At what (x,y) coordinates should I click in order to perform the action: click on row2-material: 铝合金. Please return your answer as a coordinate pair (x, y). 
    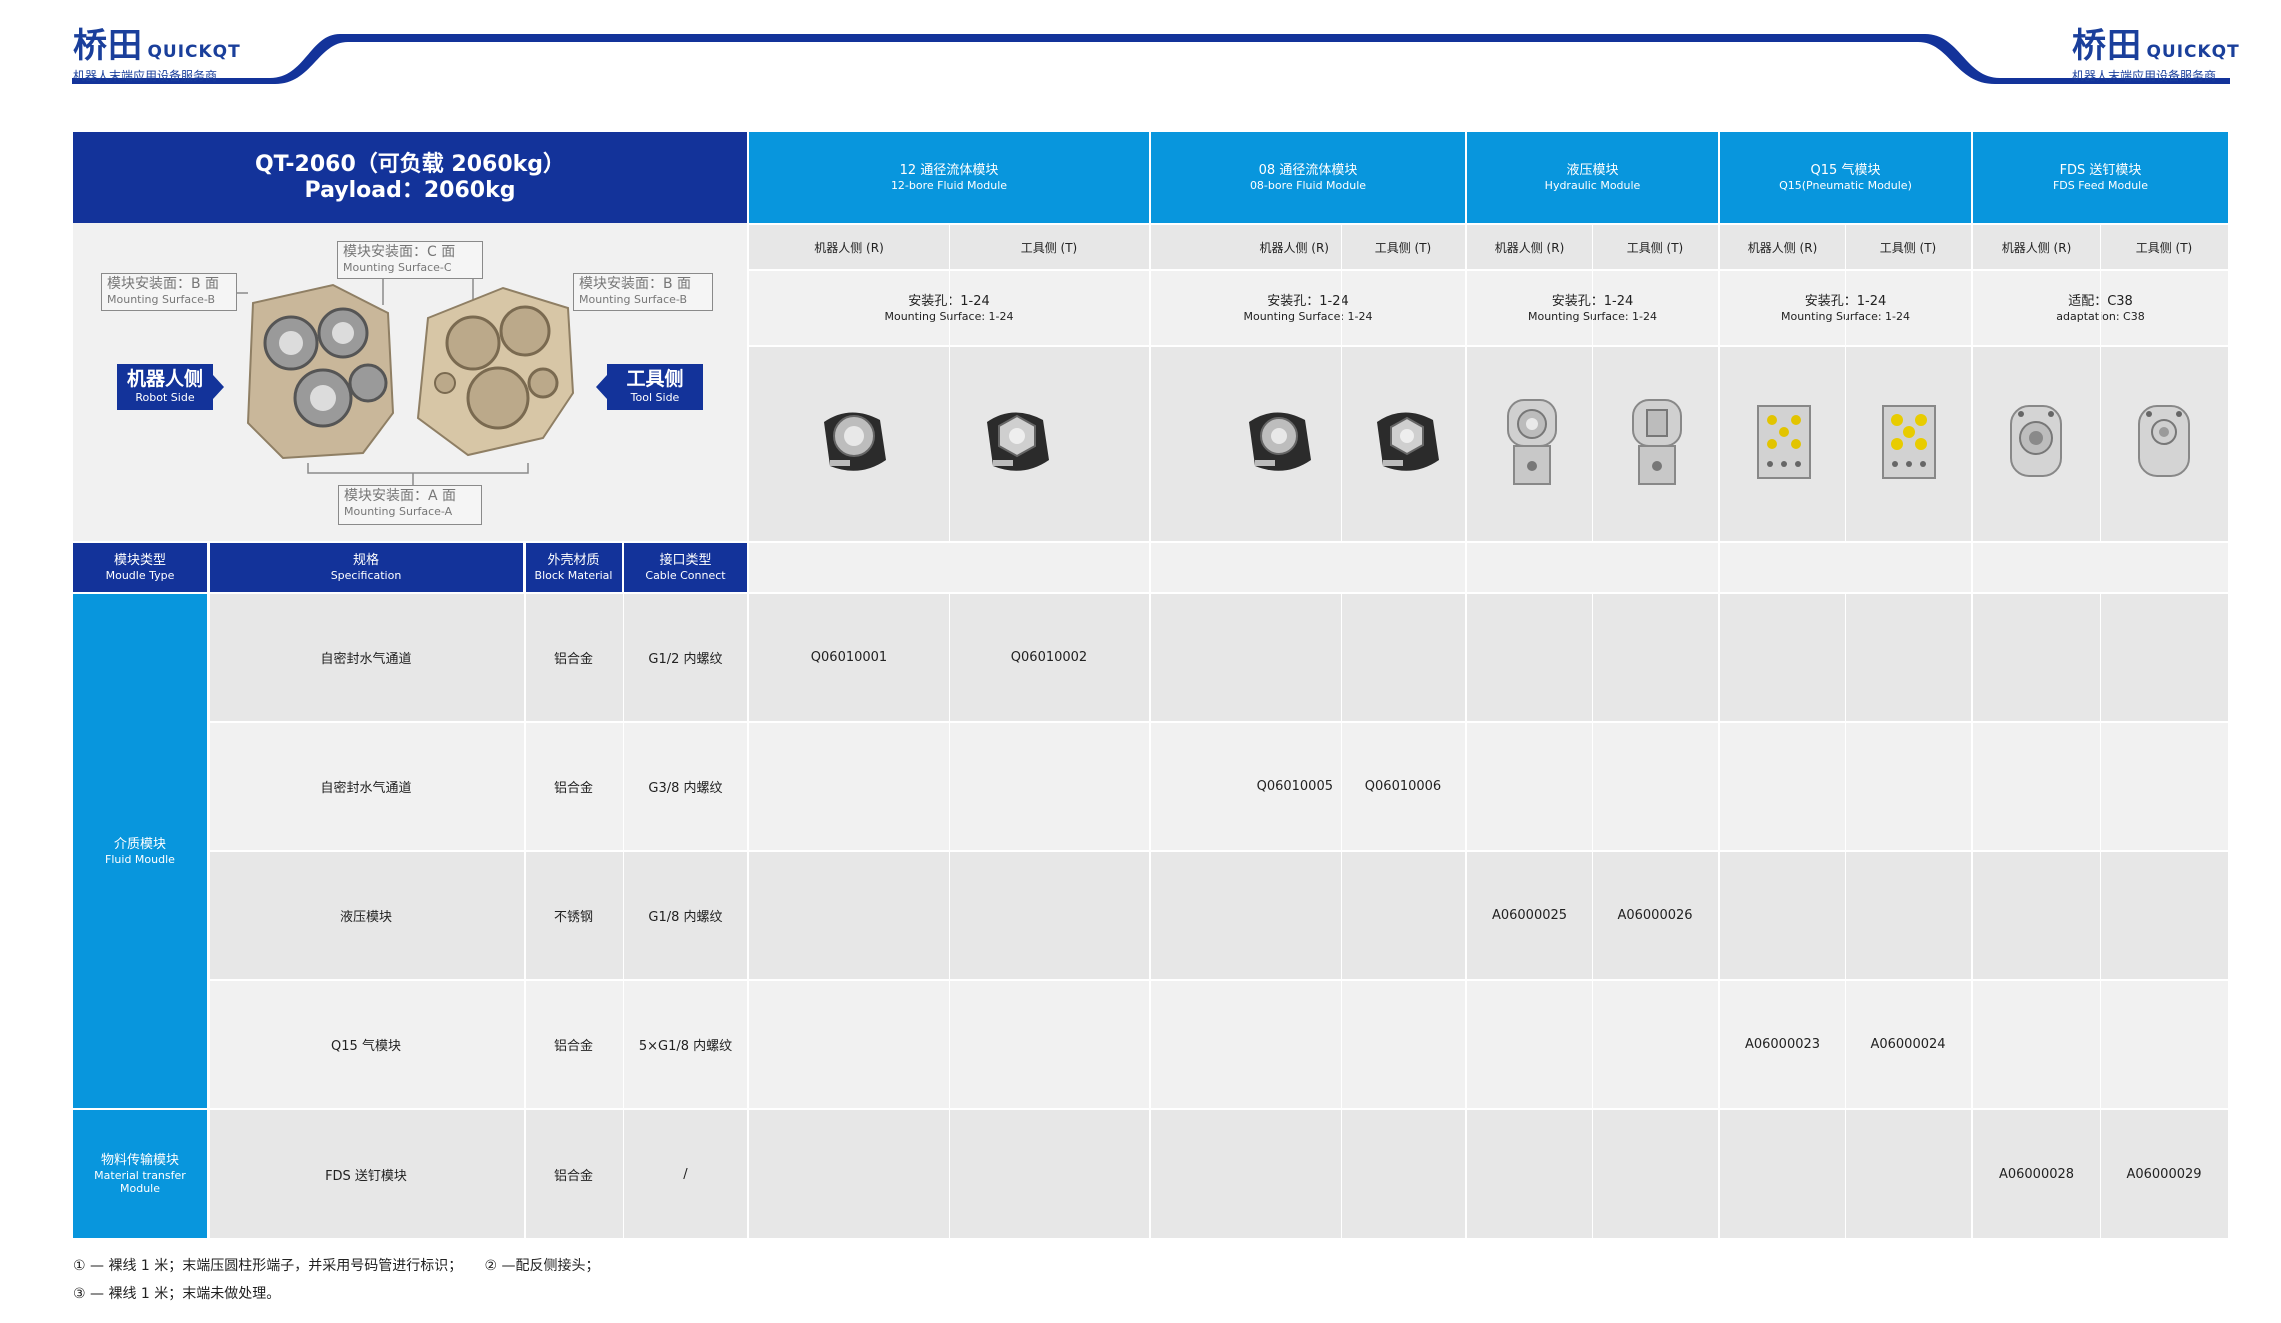
    Looking at the image, I should click on (573, 788).